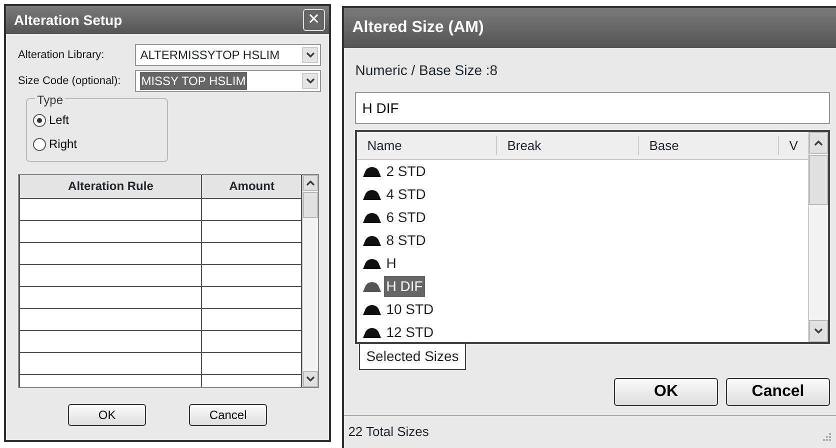 The width and height of the screenshot is (836, 448). What do you see at coordinates (61, 55) in the screenshot?
I see `field-label: Alteration Library:` at bounding box center [61, 55].